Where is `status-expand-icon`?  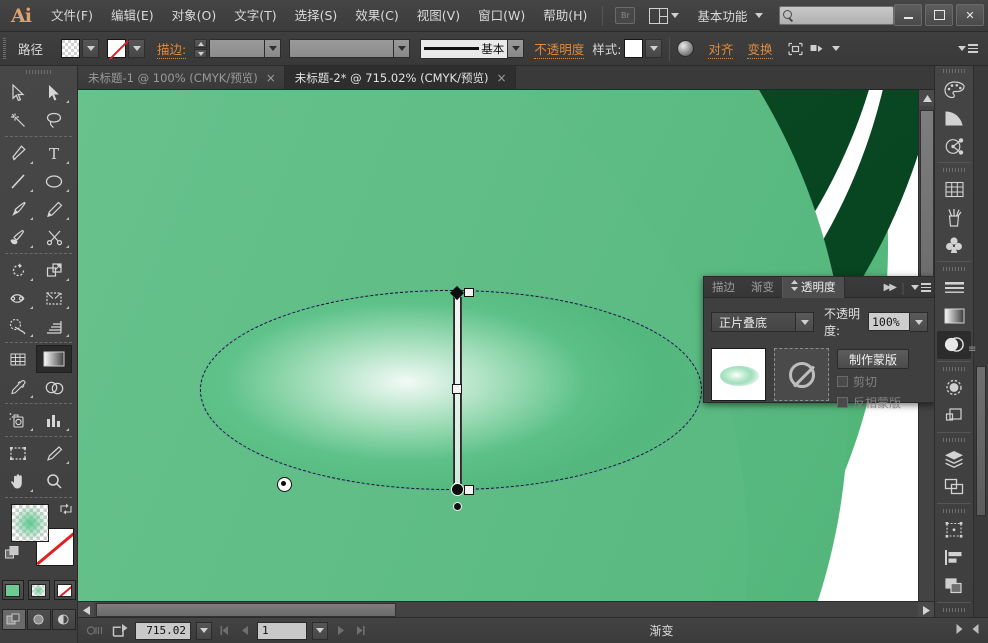 status-expand-icon is located at coordinates (959, 630).